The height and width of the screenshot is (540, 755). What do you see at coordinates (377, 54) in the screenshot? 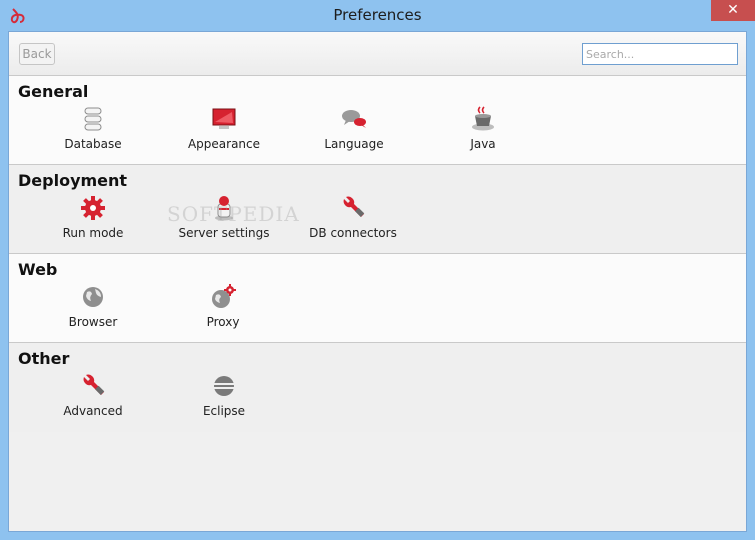
I see `toolbar: Back` at bounding box center [377, 54].